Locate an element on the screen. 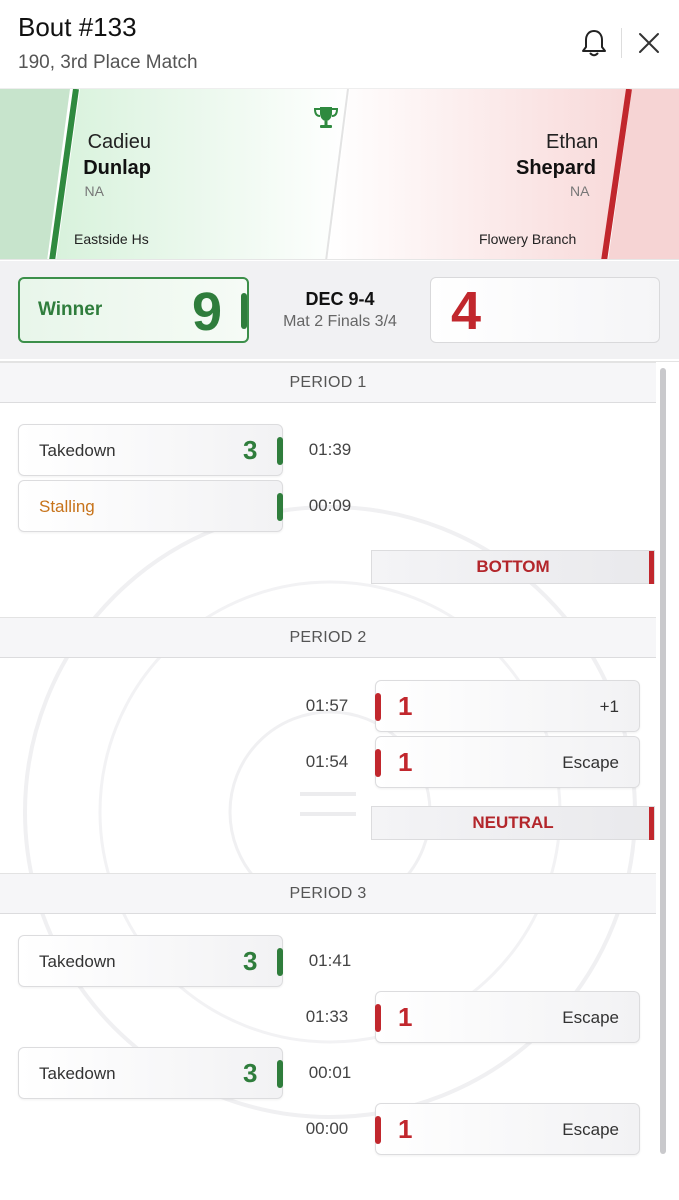 Image resolution: width=679 pixels, height=1200 pixels. winner-last-name: Dunlap is located at coordinates (117, 168).